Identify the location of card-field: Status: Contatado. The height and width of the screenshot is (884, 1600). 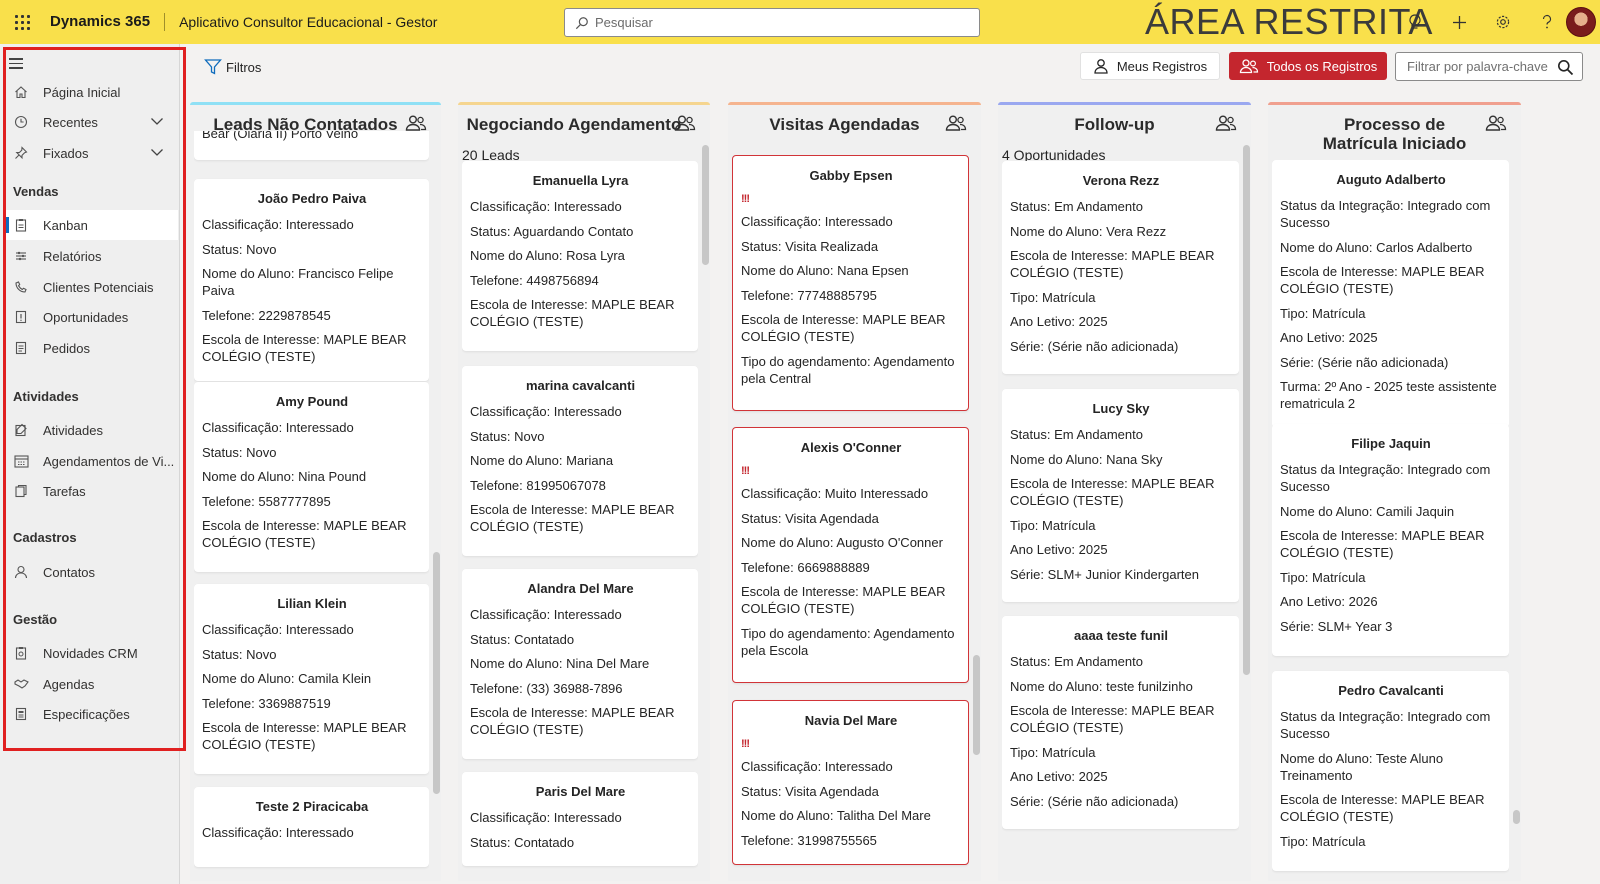
(522, 639).